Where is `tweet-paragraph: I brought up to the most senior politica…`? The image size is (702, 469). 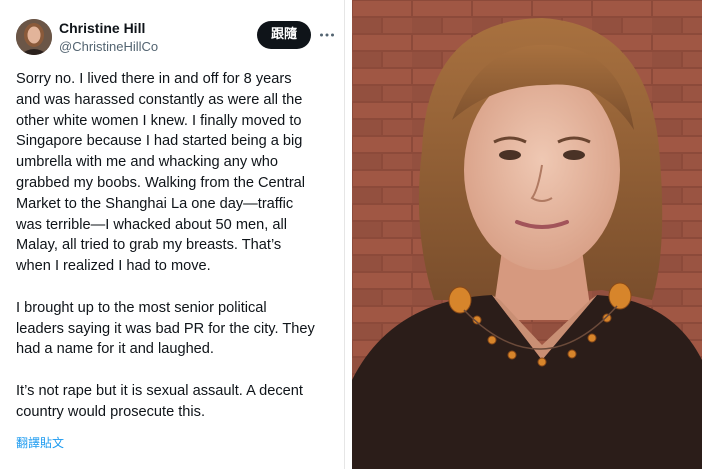 tweet-paragraph: I brought up to the most senior politica… is located at coordinates (165, 328).